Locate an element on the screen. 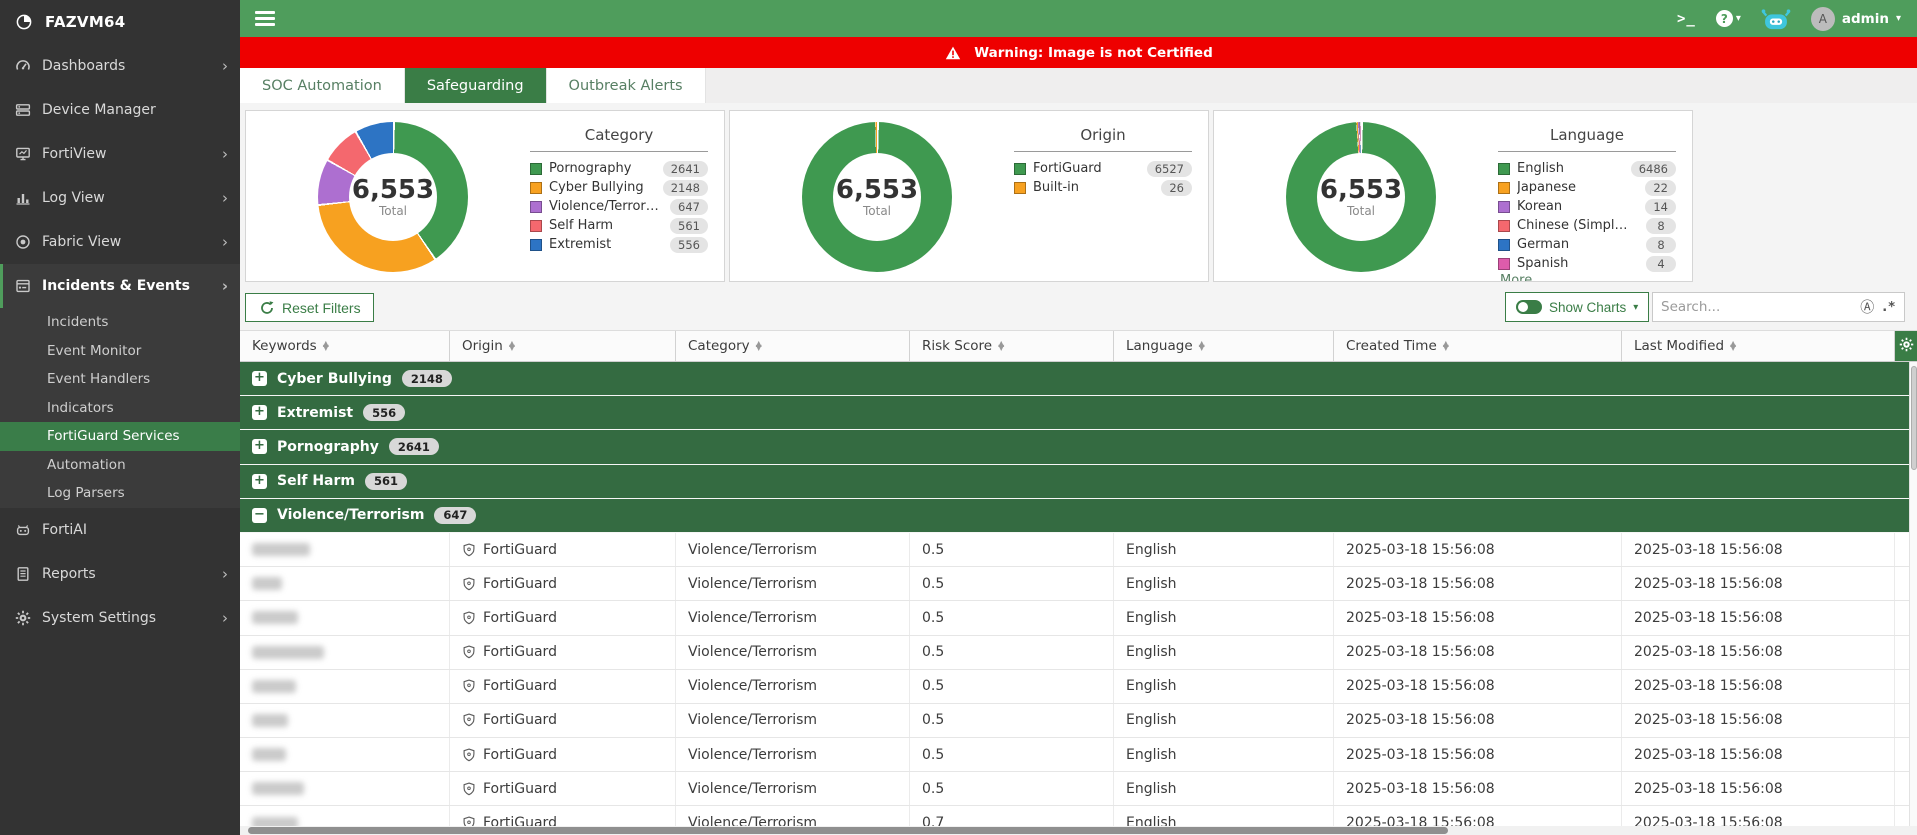 The height and width of the screenshot is (835, 1917). search-input is located at coordinates (1757, 307).